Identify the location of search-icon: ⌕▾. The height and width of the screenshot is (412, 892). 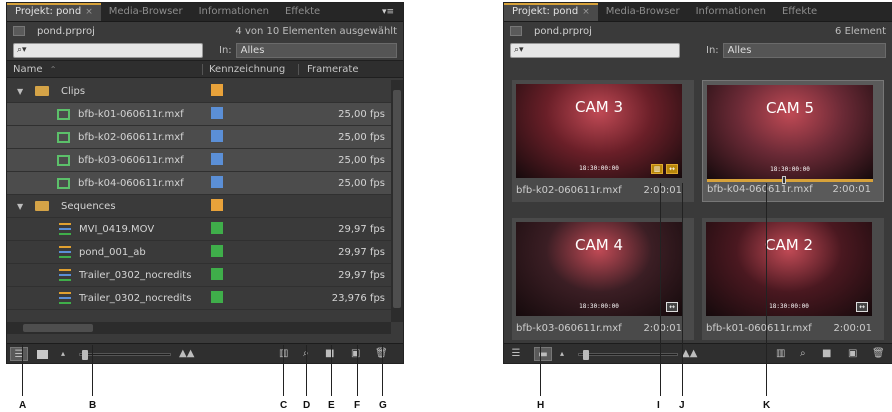
(22, 49).